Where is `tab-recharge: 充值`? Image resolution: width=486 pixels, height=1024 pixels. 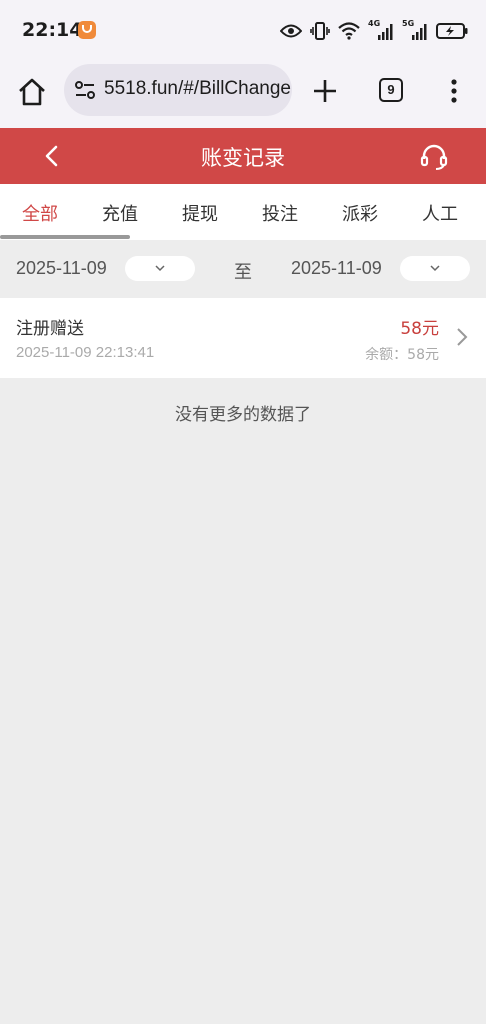
tab-recharge: 充值 is located at coordinates (120, 213).